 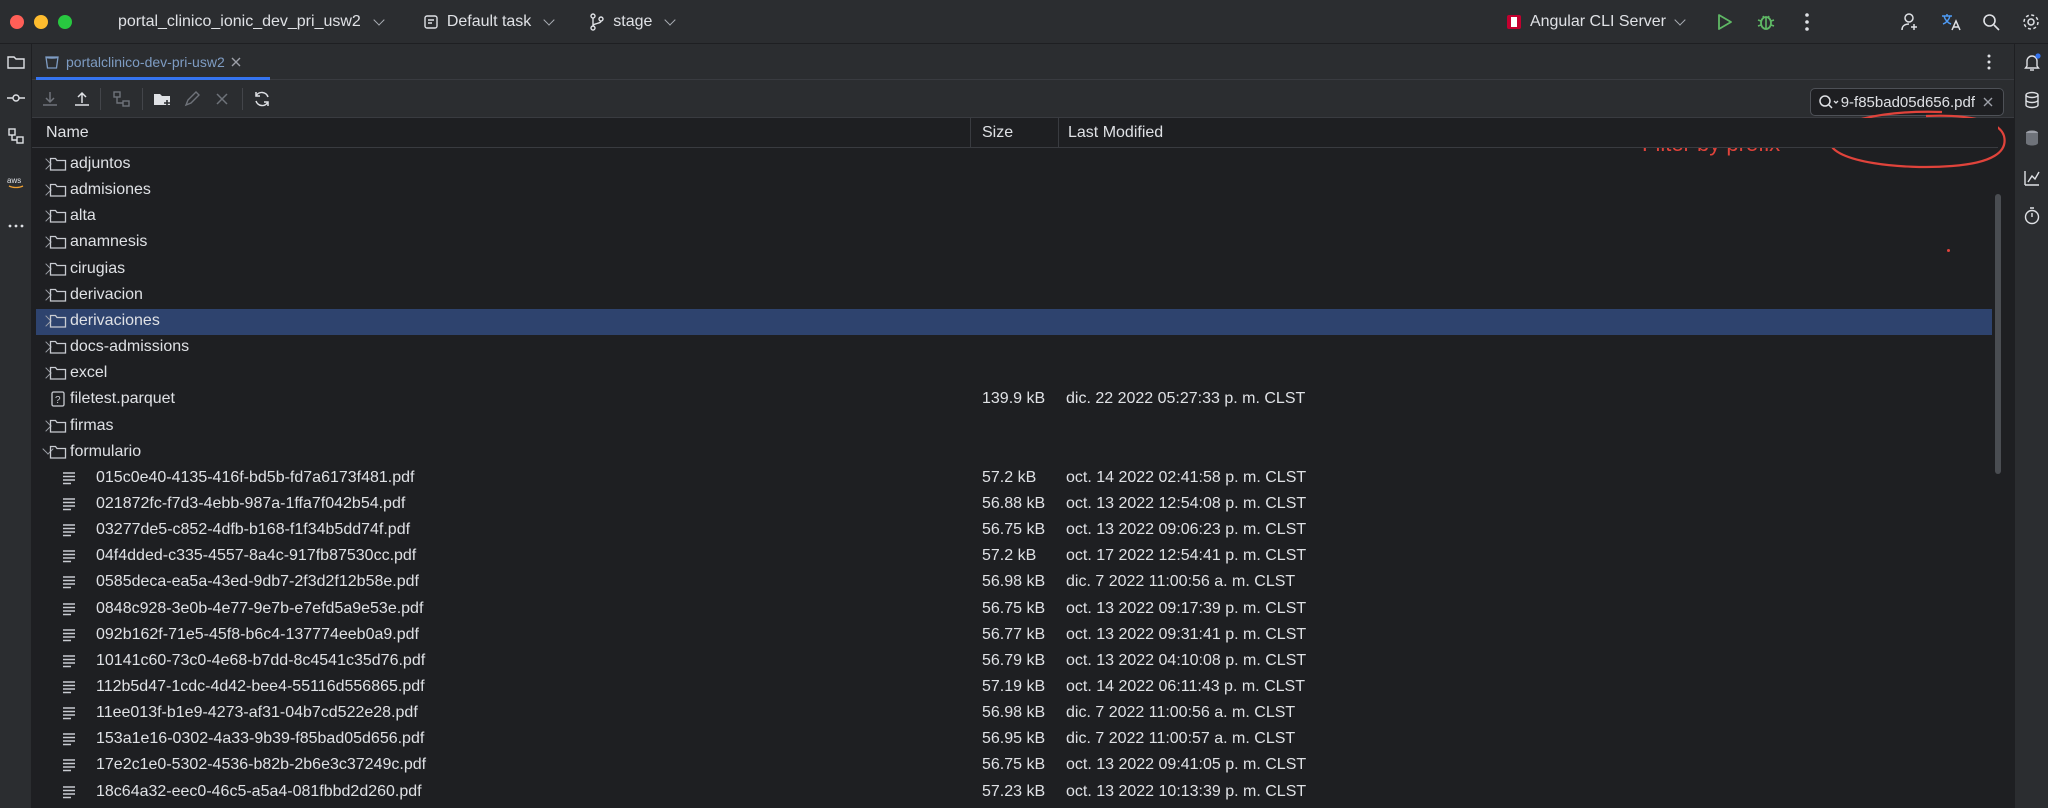 I want to click on task-name: Default task, so click(x=489, y=21).